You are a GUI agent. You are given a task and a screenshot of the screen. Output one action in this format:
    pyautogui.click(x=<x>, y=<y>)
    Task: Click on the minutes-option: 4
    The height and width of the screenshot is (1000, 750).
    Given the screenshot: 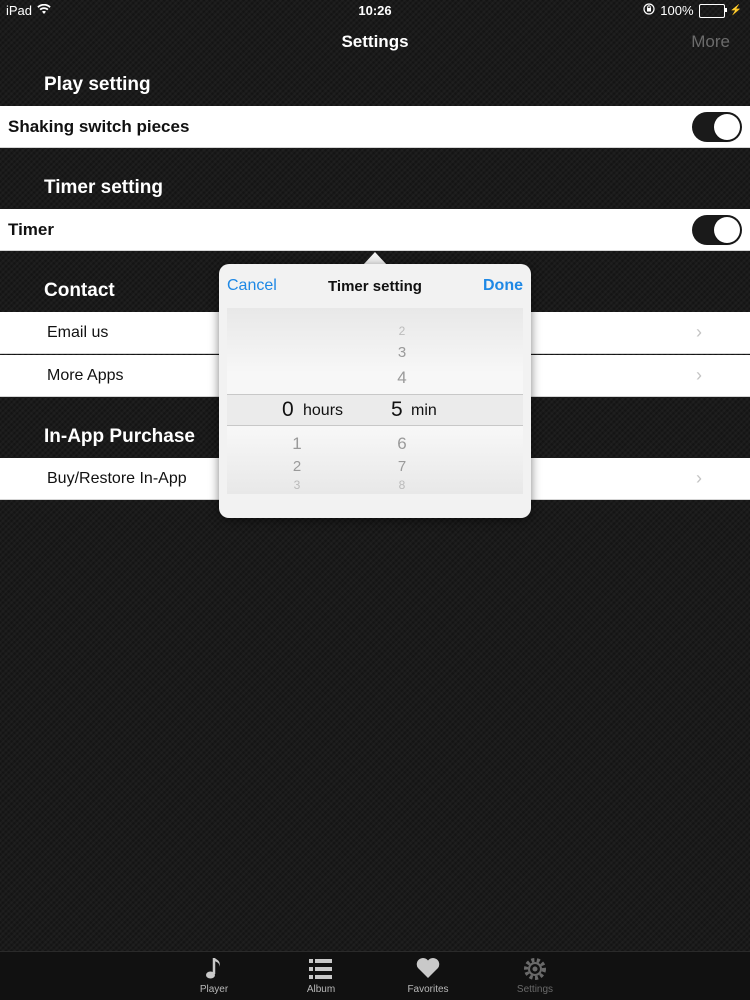 What is the action you would take?
    pyautogui.click(x=402, y=378)
    